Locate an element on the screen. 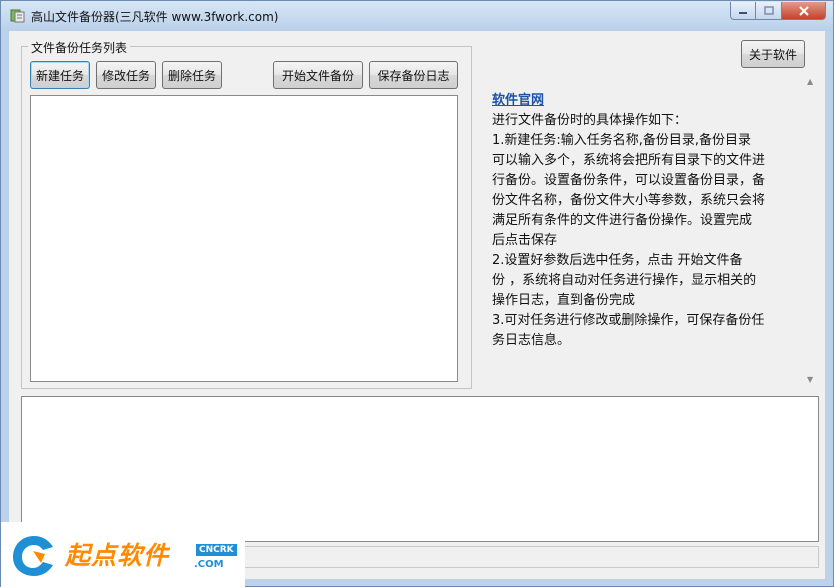  start-backup-button: 开始文件备份 is located at coordinates (318, 75).